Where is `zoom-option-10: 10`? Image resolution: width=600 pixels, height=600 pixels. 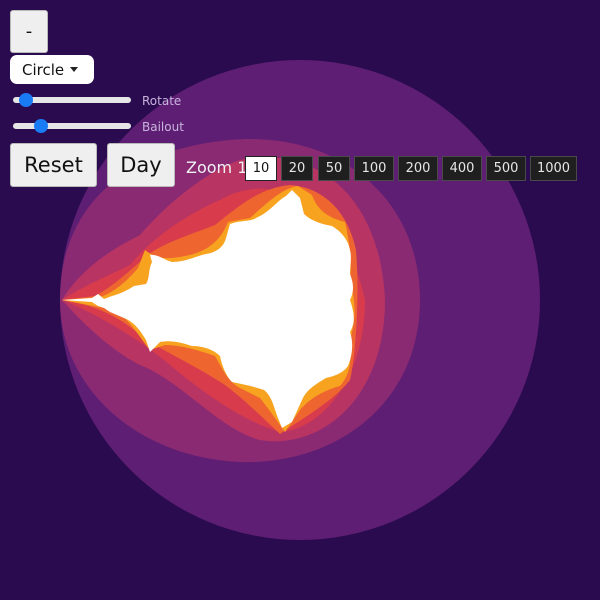 zoom-option-10: 10 is located at coordinates (261, 168).